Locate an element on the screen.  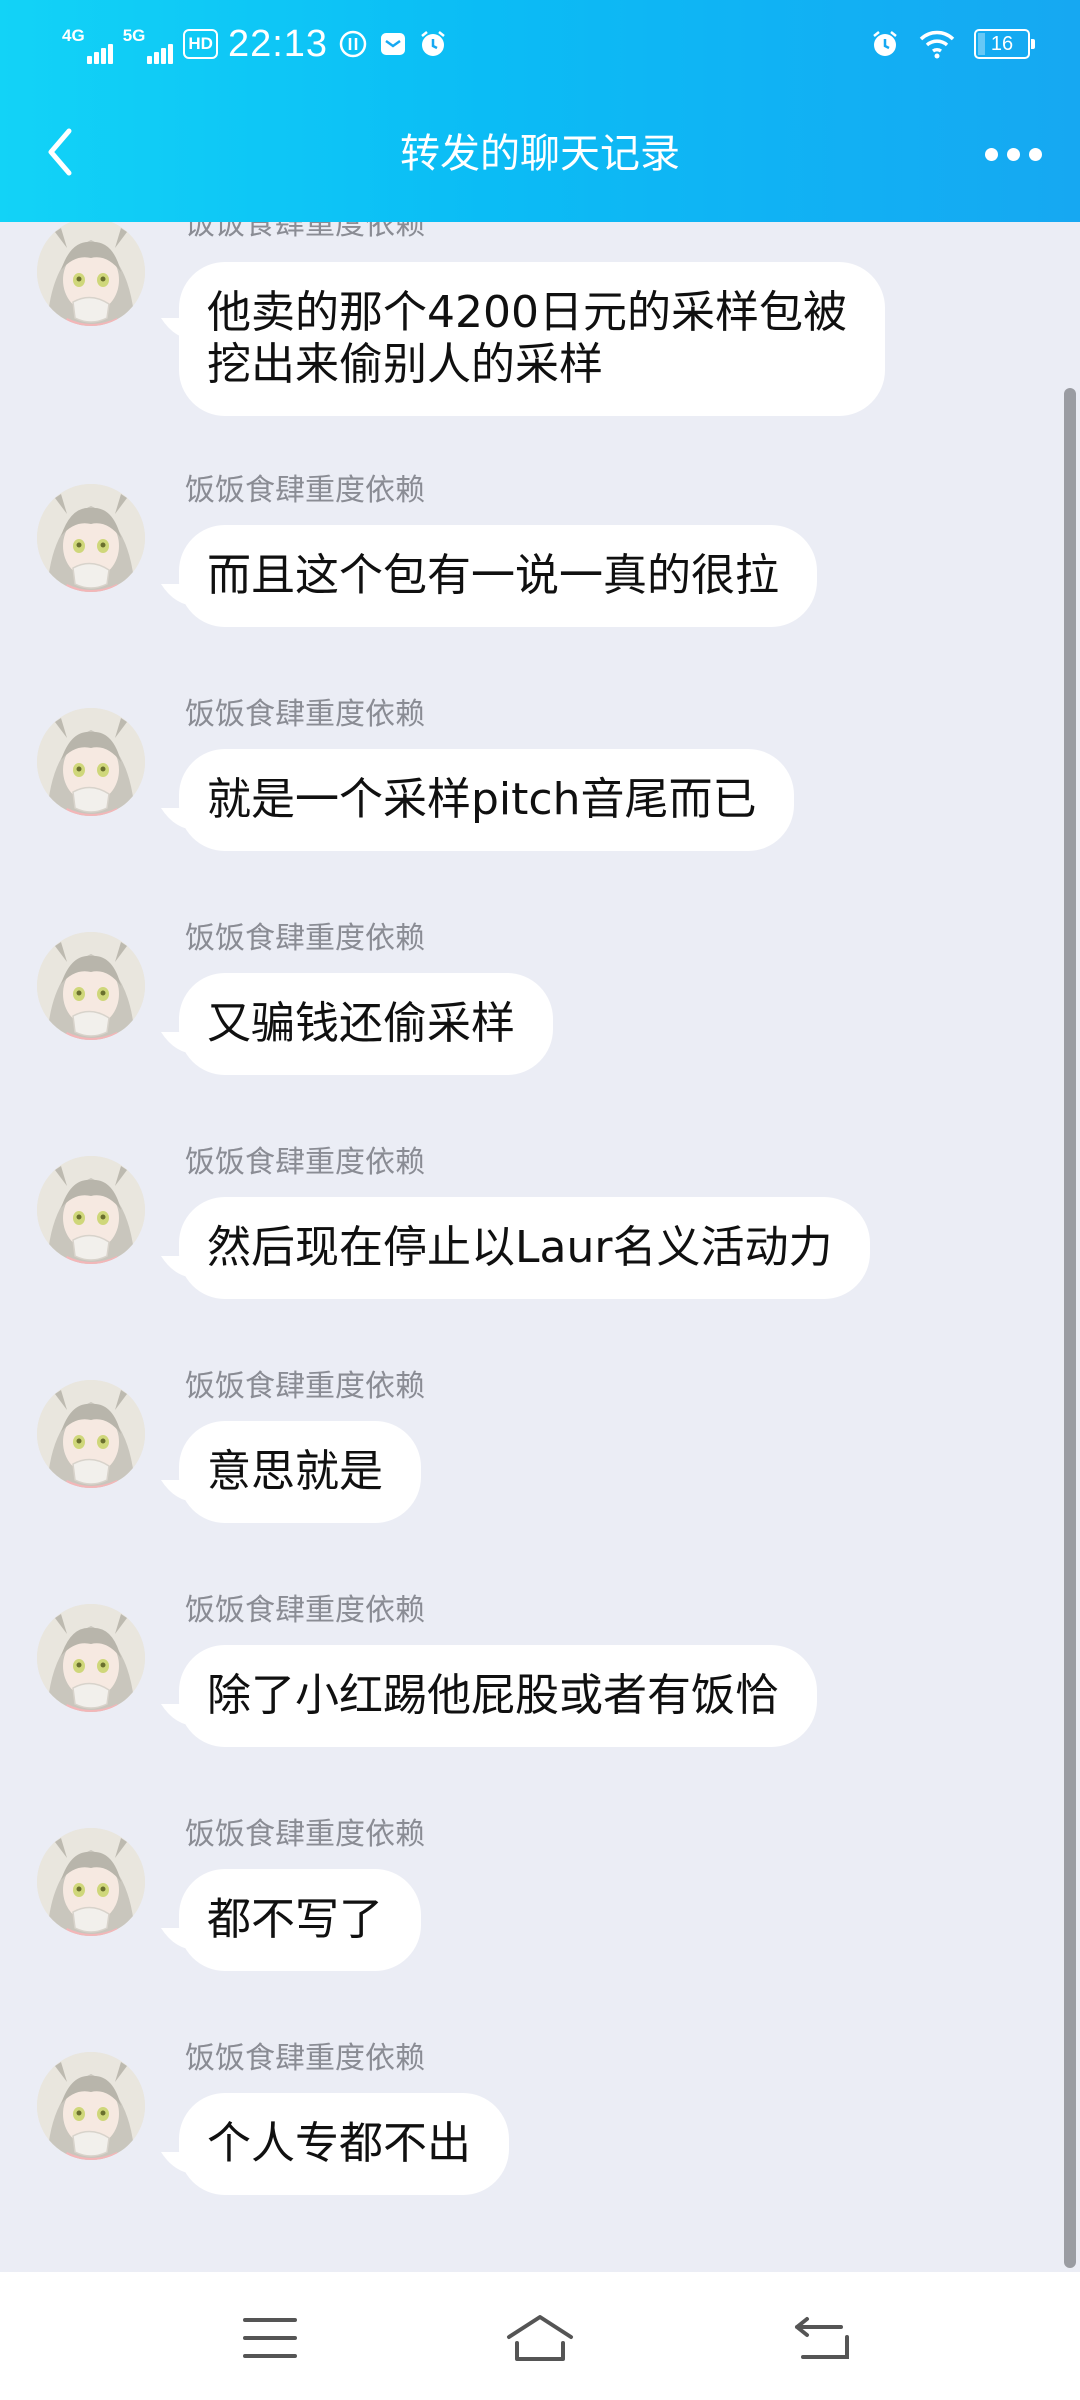
message-item: 饭饭食肆重度依赖 个人专都不出 is located at coordinates (540, 2146).